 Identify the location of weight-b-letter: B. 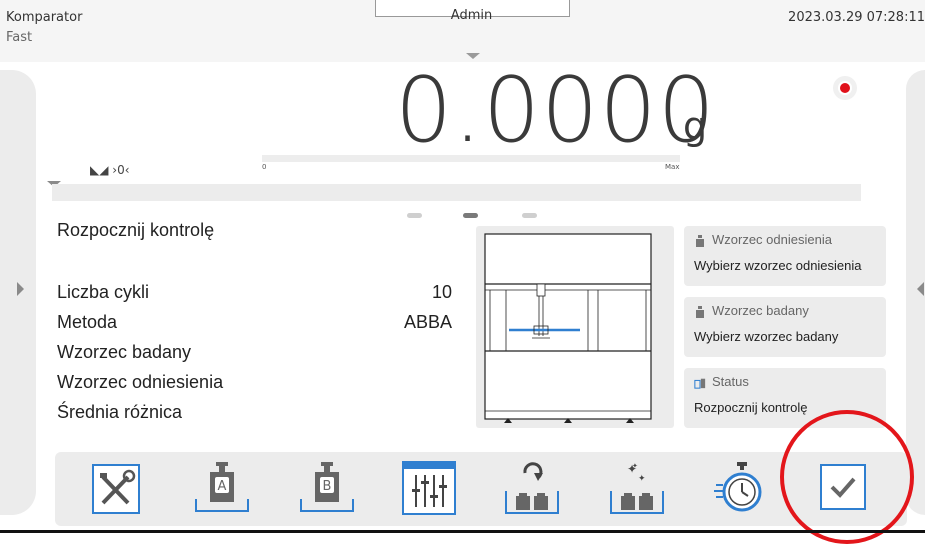
(327, 486).